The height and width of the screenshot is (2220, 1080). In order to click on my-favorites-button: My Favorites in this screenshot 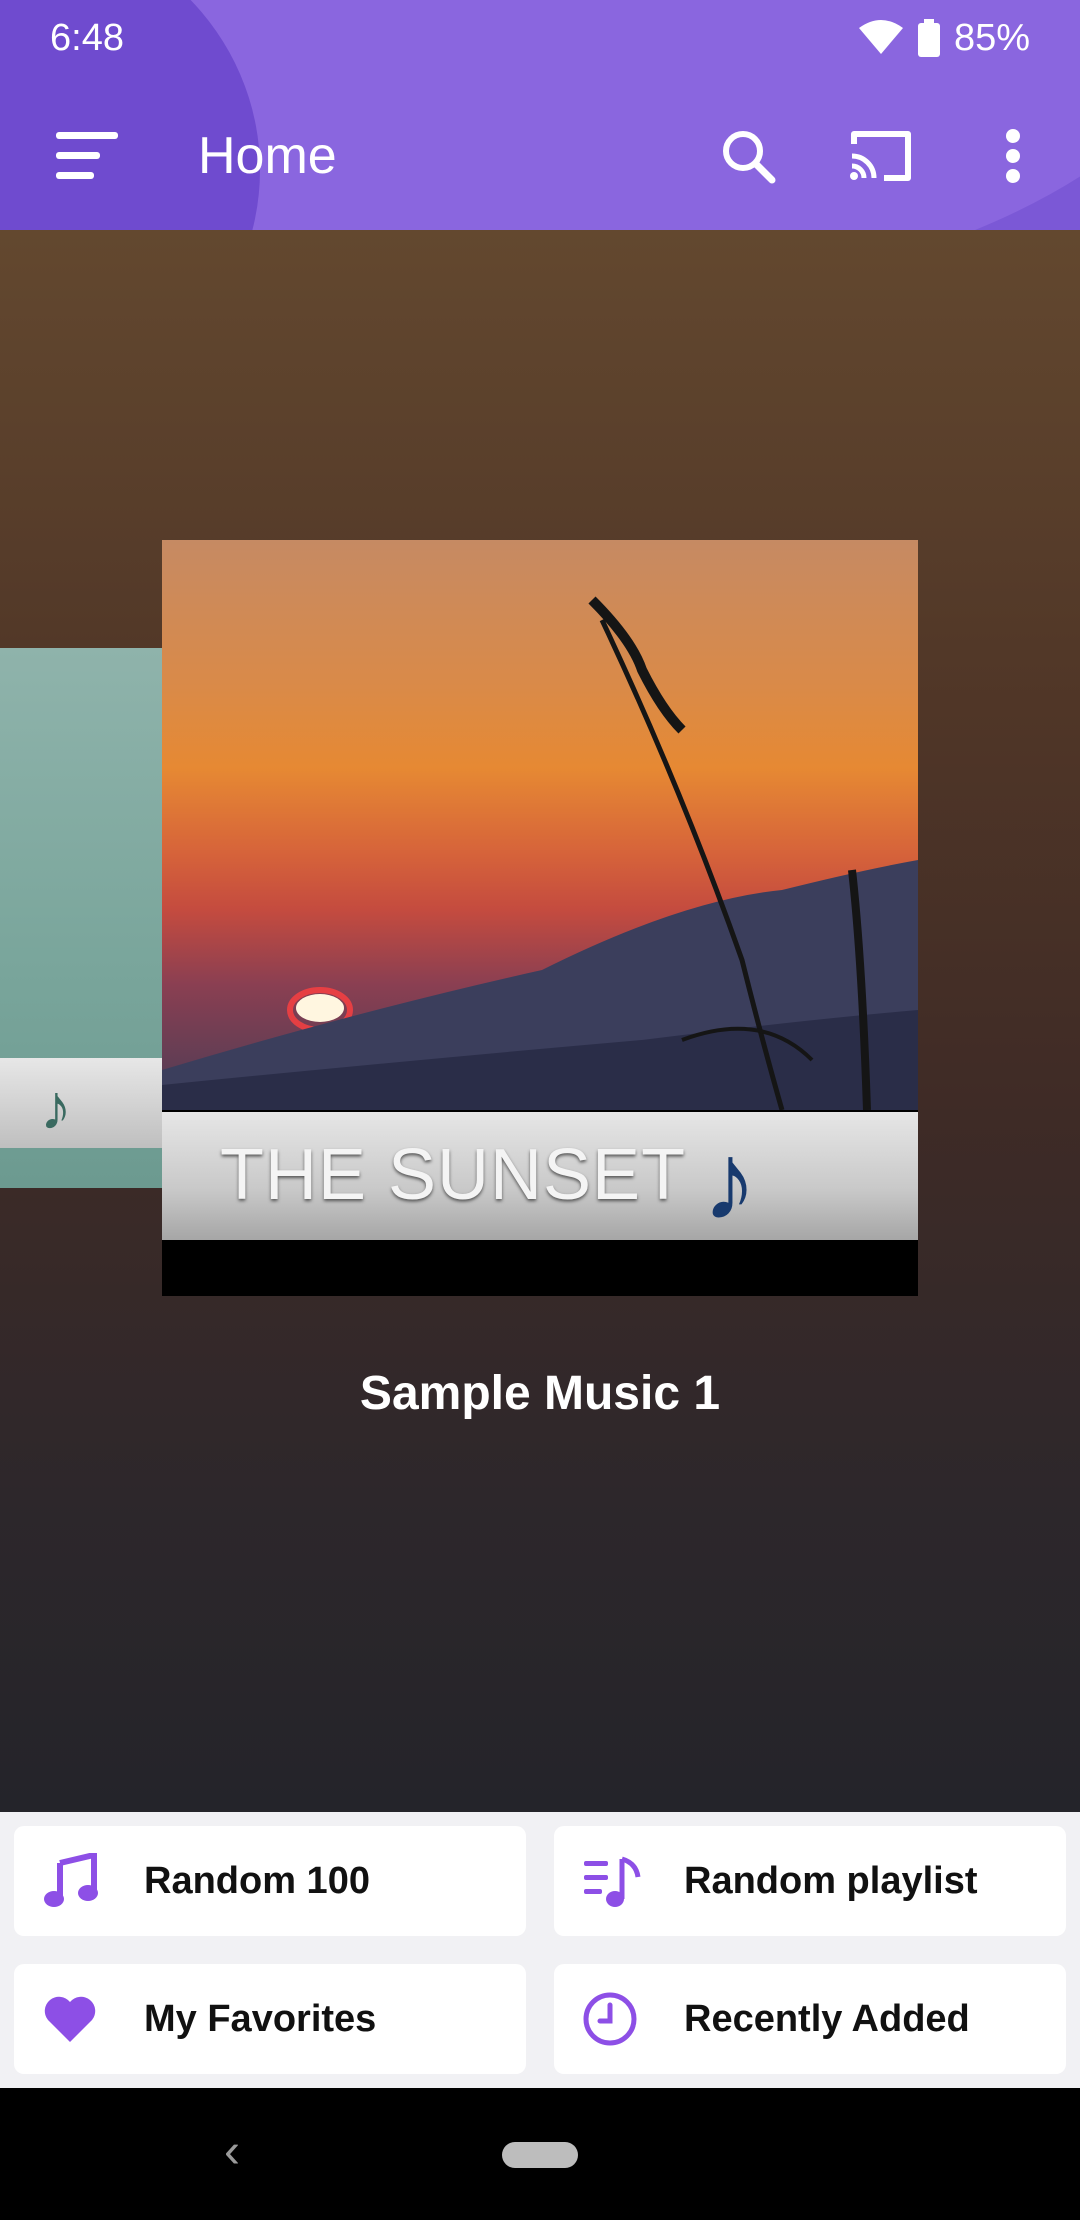, I will do `click(270, 2019)`.